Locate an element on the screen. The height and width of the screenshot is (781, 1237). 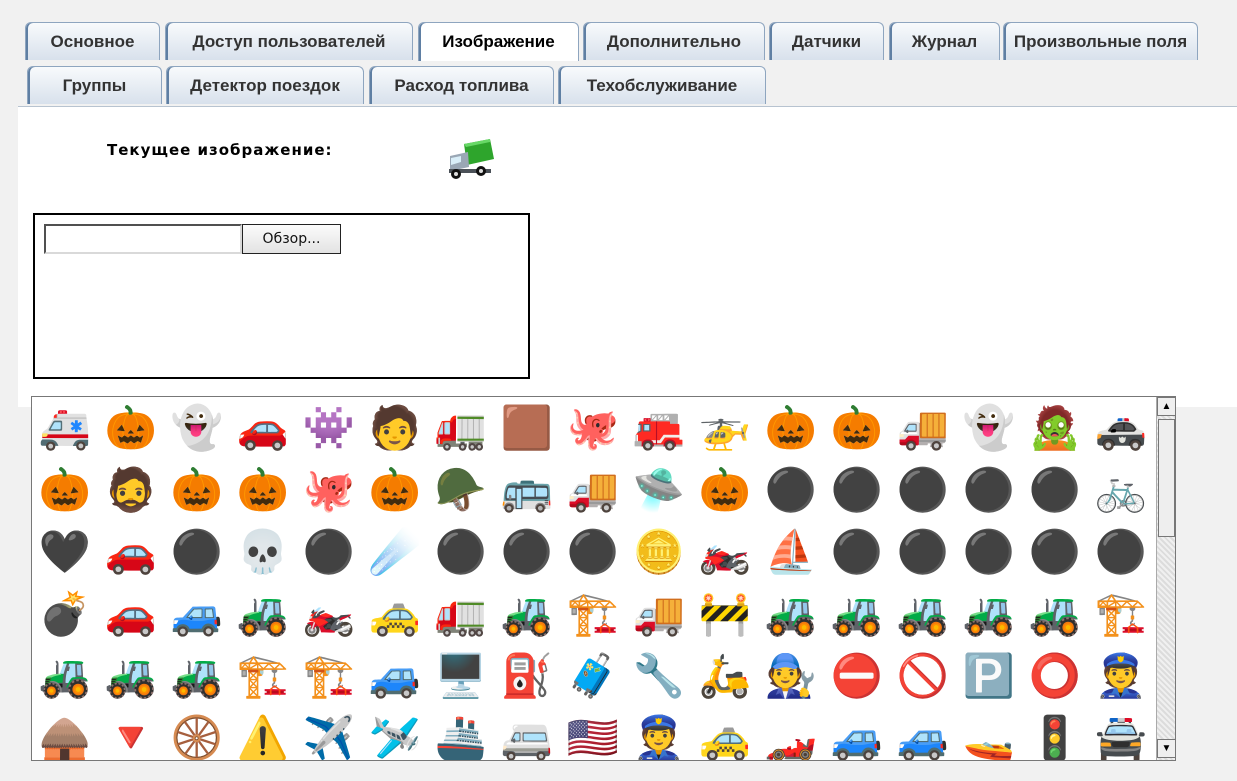
gallery-icon-option: ⚠️ is located at coordinates (263, 733).